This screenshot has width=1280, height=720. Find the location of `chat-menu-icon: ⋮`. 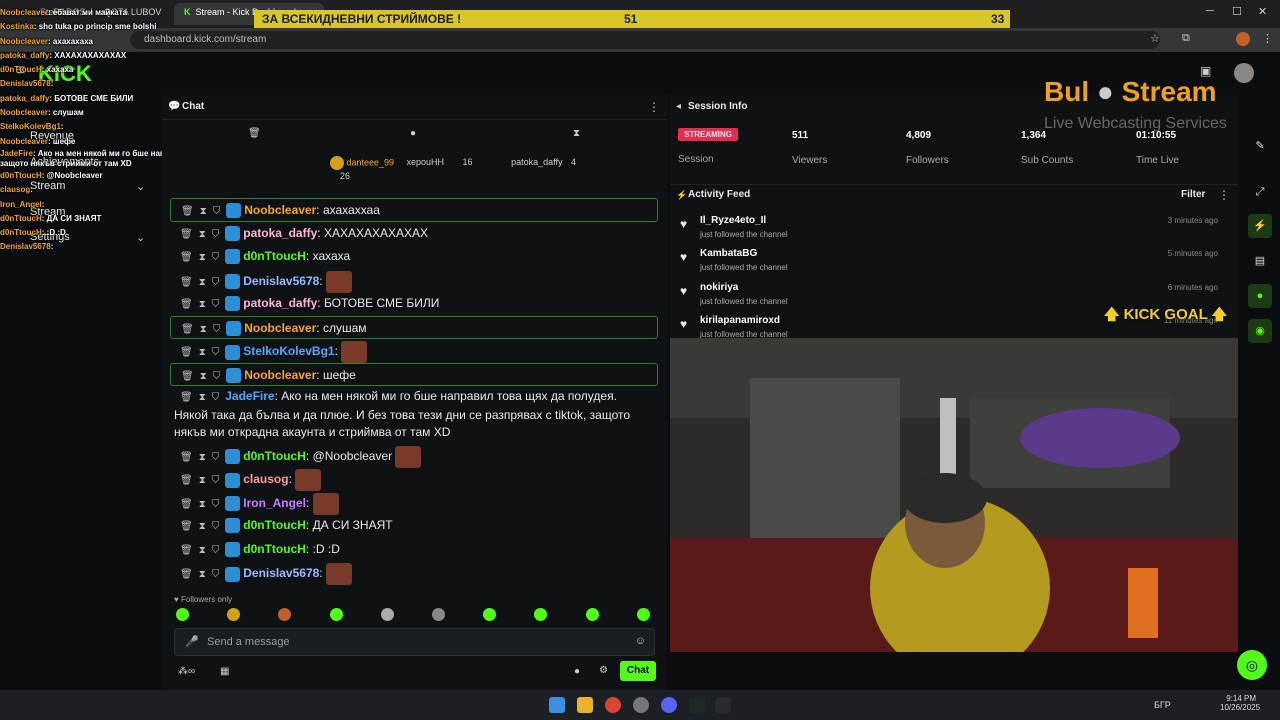

chat-menu-icon: ⋮ is located at coordinates (654, 107).